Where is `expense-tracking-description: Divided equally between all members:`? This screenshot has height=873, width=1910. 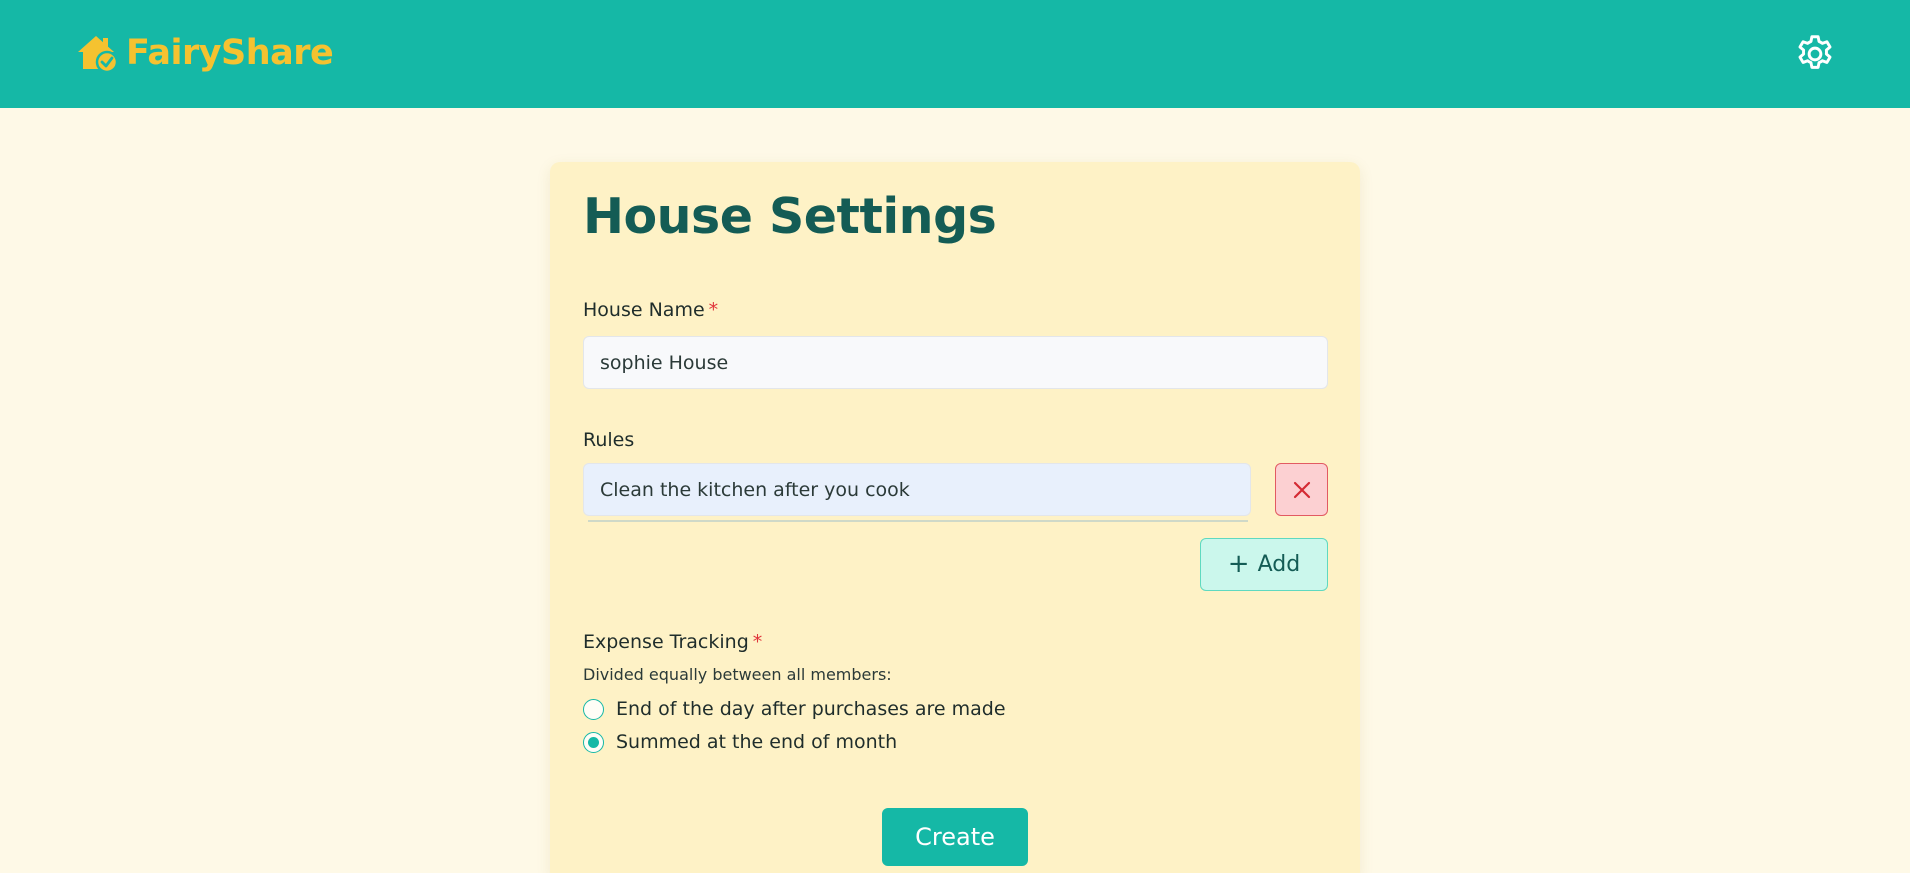
expense-tracking-description: Divided equally between all members: is located at coordinates (737, 674).